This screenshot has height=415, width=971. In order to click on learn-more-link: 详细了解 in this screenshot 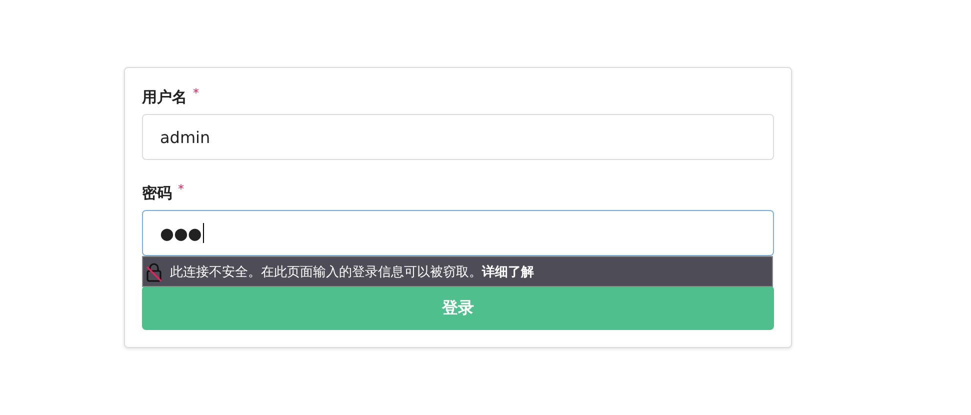, I will do `click(508, 271)`.